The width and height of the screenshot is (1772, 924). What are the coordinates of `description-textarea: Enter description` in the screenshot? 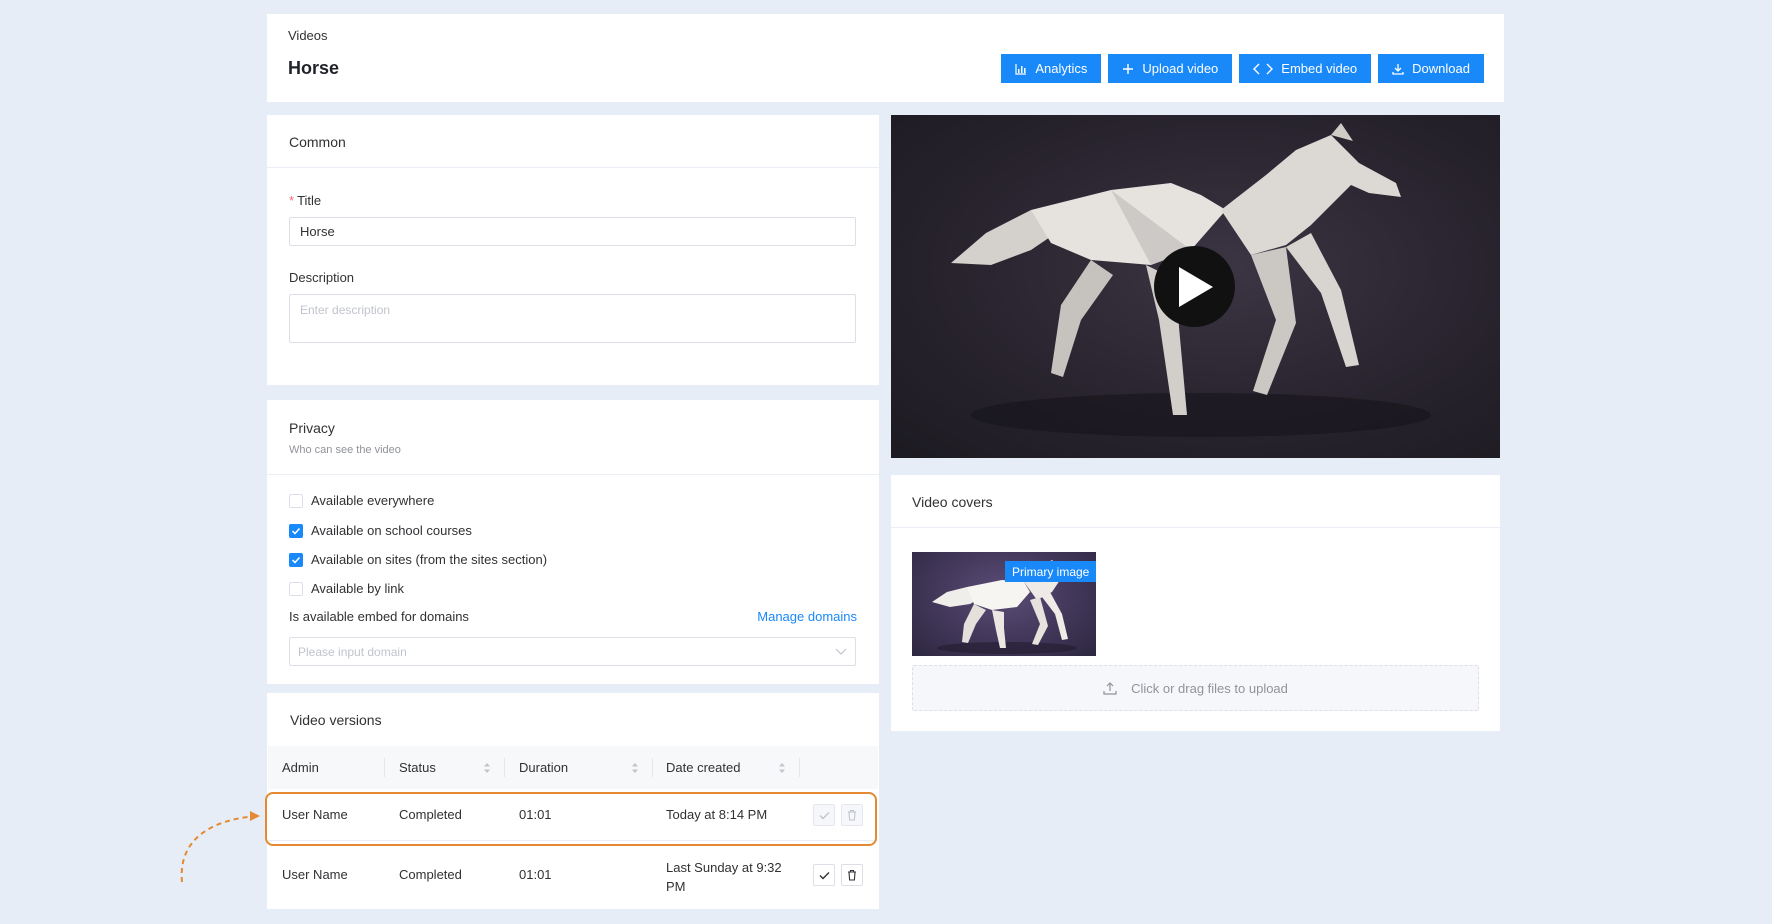 It's located at (572, 318).